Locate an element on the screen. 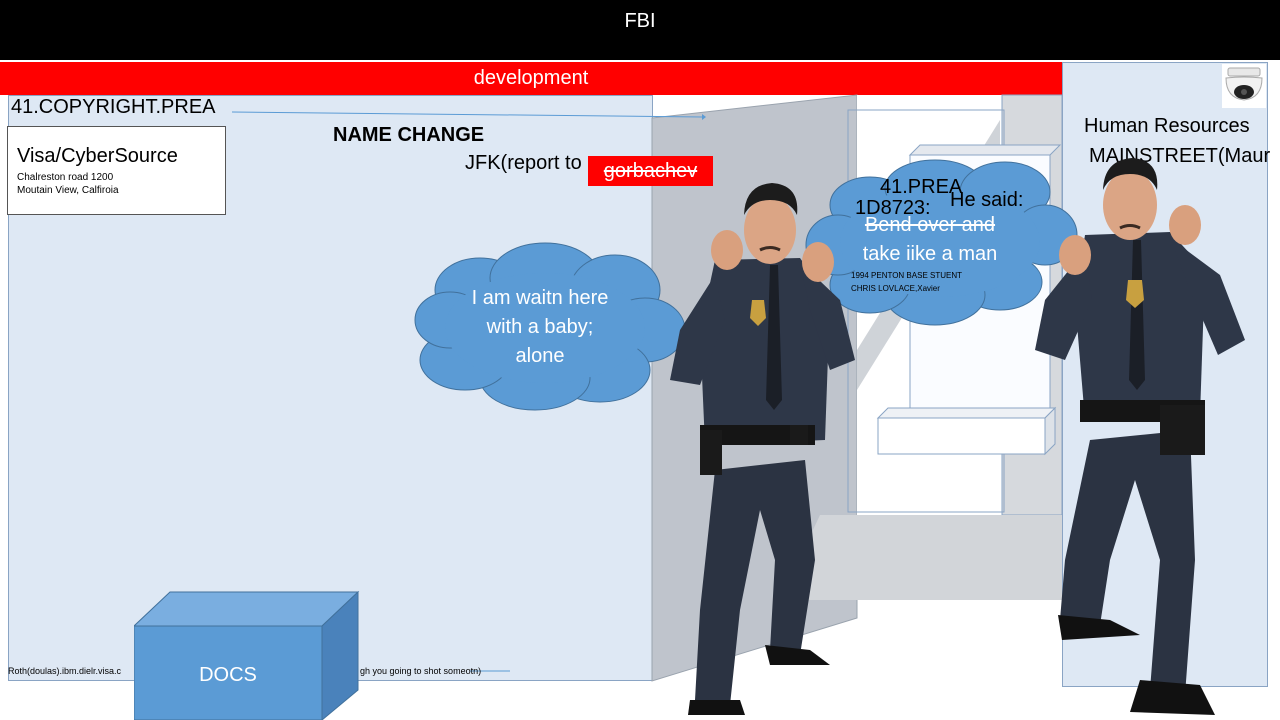 Image resolution: width=1280 pixels, height=720 pixels. docs-box is located at coordinates (247, 655).